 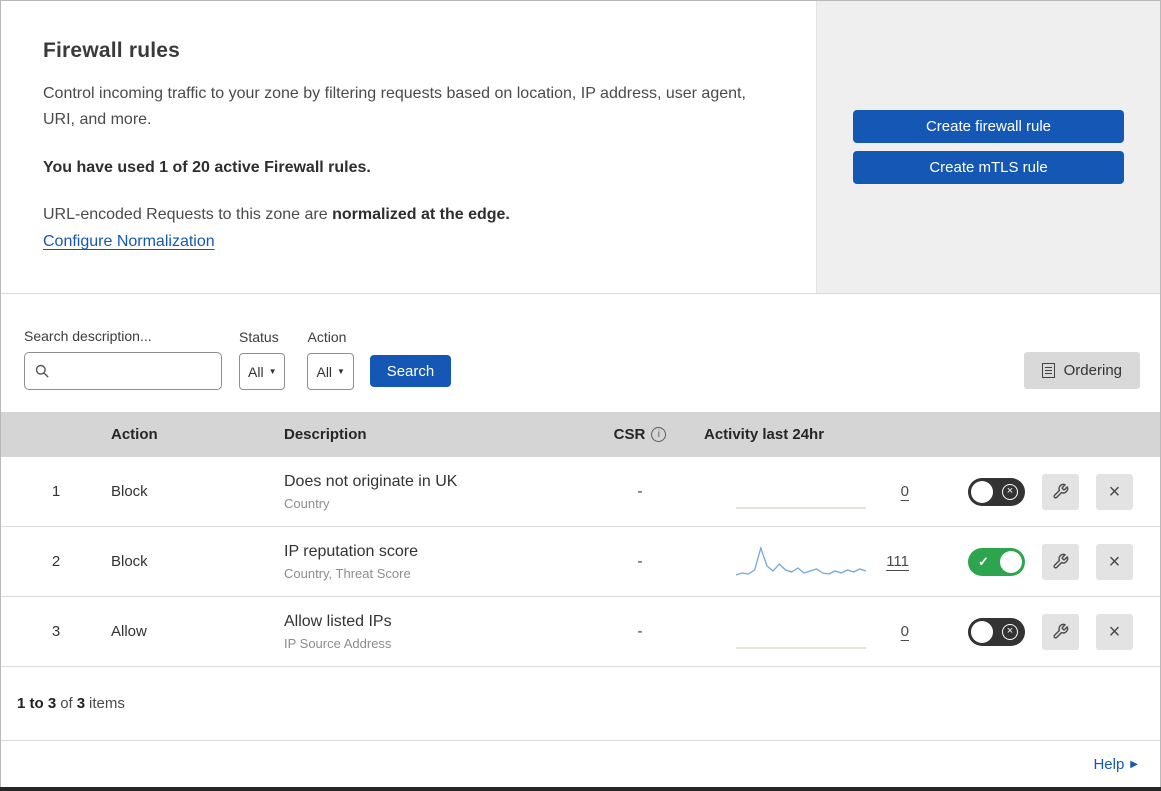 I want to click on items-total: 3, so click(x=81, y=703).